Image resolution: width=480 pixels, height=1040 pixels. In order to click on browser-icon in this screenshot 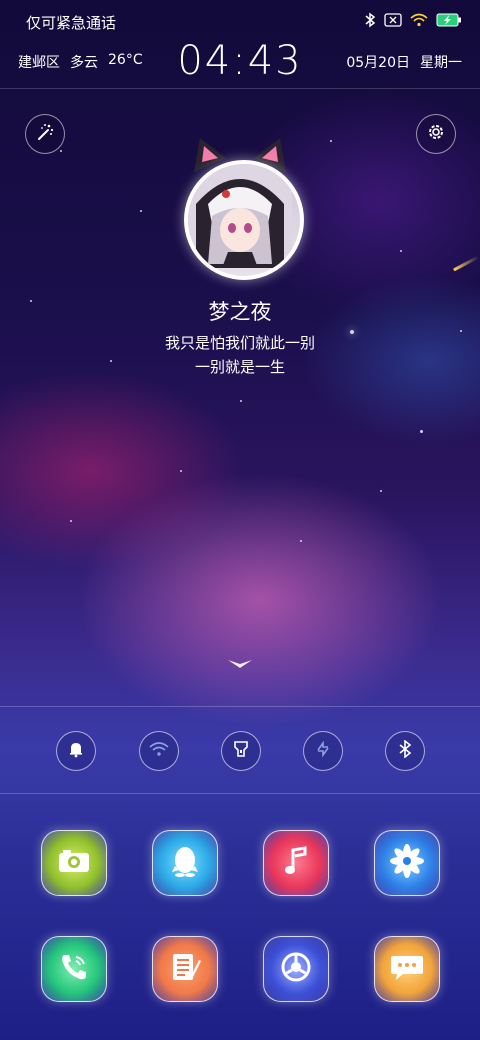, I will do `click(296, 969)`.